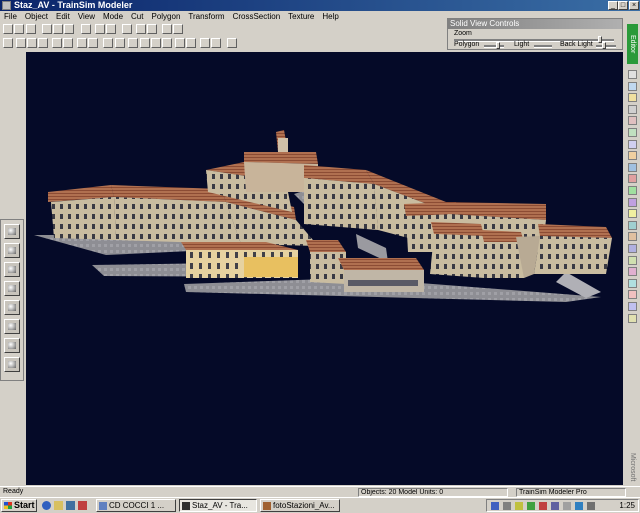  What do you see at coordinates (205, 43) in the screenshot?
I see `prev-icon` at bounding box center [205, 43].